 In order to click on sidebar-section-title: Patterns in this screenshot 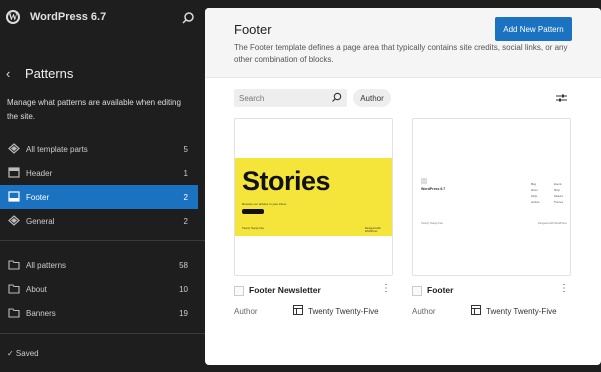, I will do `click(49, 73)`.